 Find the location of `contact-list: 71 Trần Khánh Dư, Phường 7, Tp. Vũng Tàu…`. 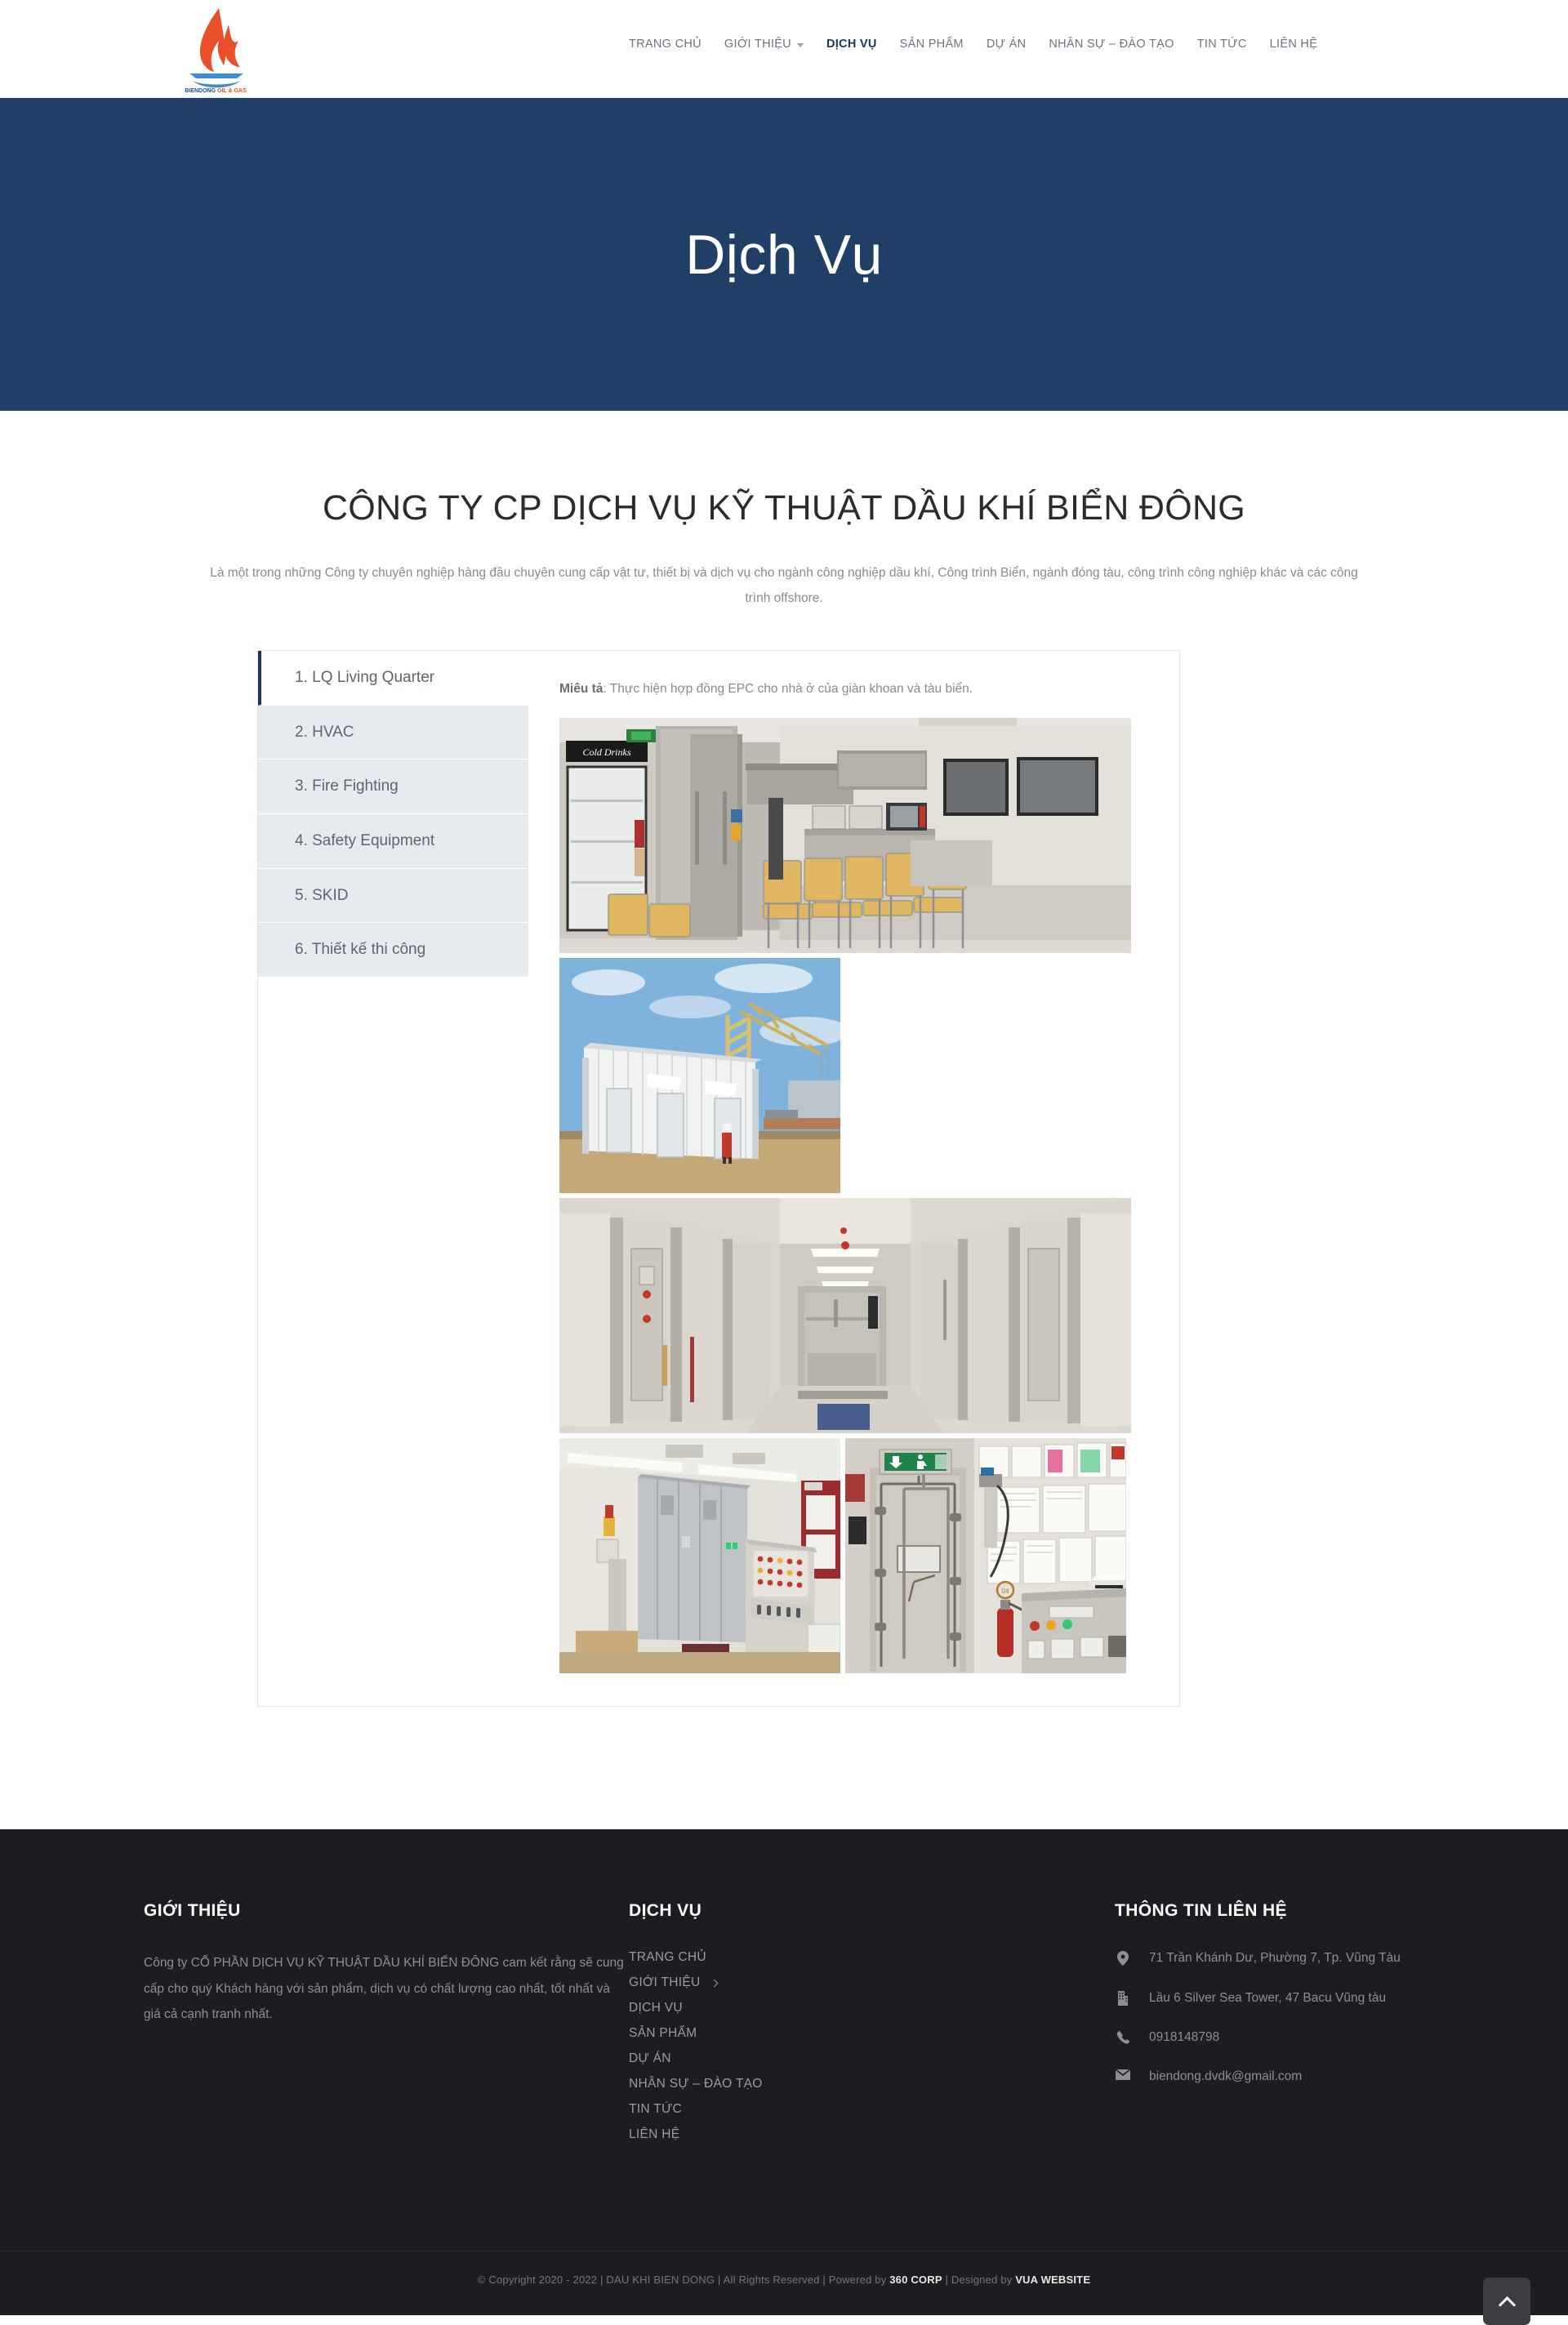

contact-list: 71 Trần Khánh Dư, Phường 7, Tp. Vũng Tàu… is located at coordinates (1276, 2017).